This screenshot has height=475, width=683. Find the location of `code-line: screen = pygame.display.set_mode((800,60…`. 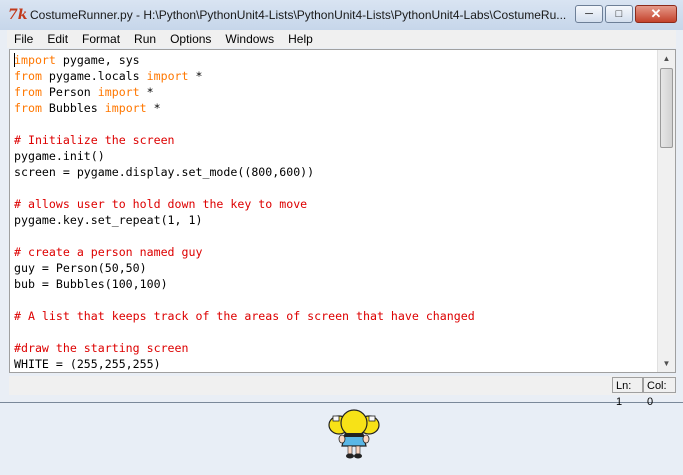

code-line: screen = pygame.display.set_mode((800,60… is located at coordinates (244, 172).